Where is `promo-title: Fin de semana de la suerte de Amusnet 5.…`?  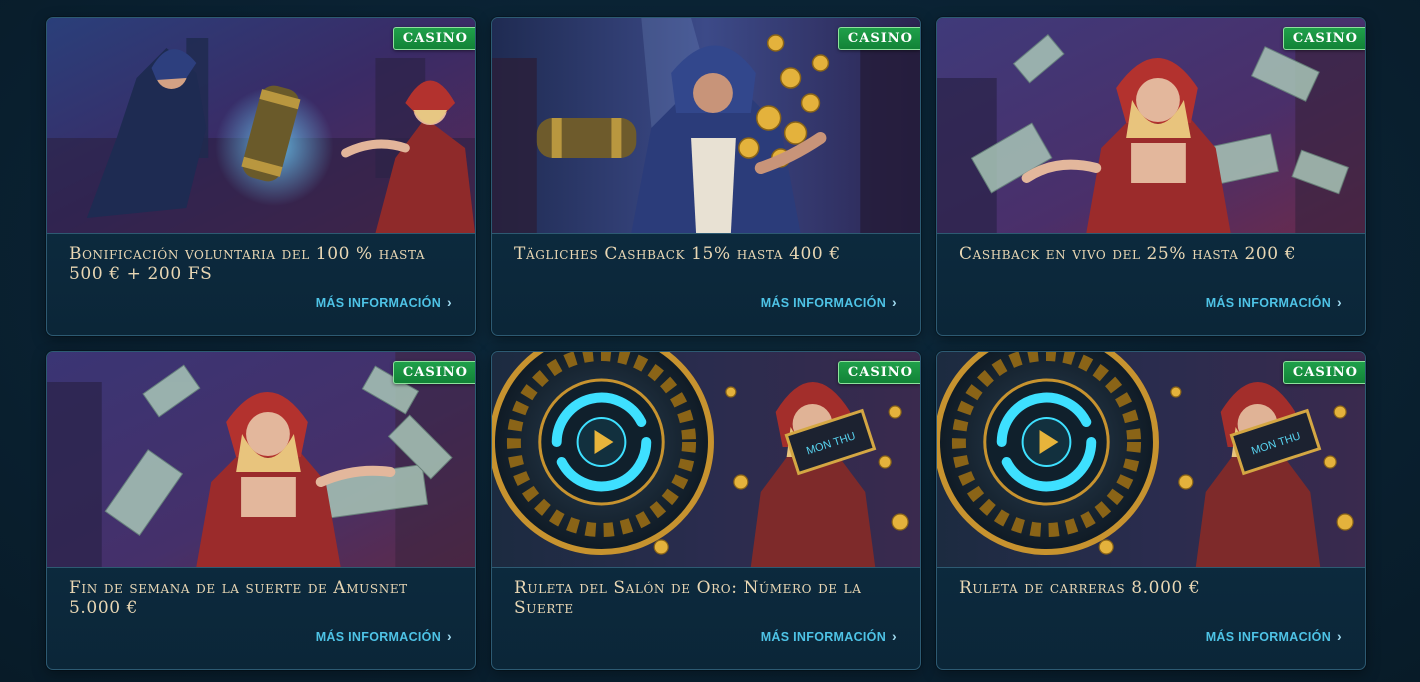
promo-title: Fin de semana de la suerte de Amusnet 5.… is located at coordinates (238, 598).